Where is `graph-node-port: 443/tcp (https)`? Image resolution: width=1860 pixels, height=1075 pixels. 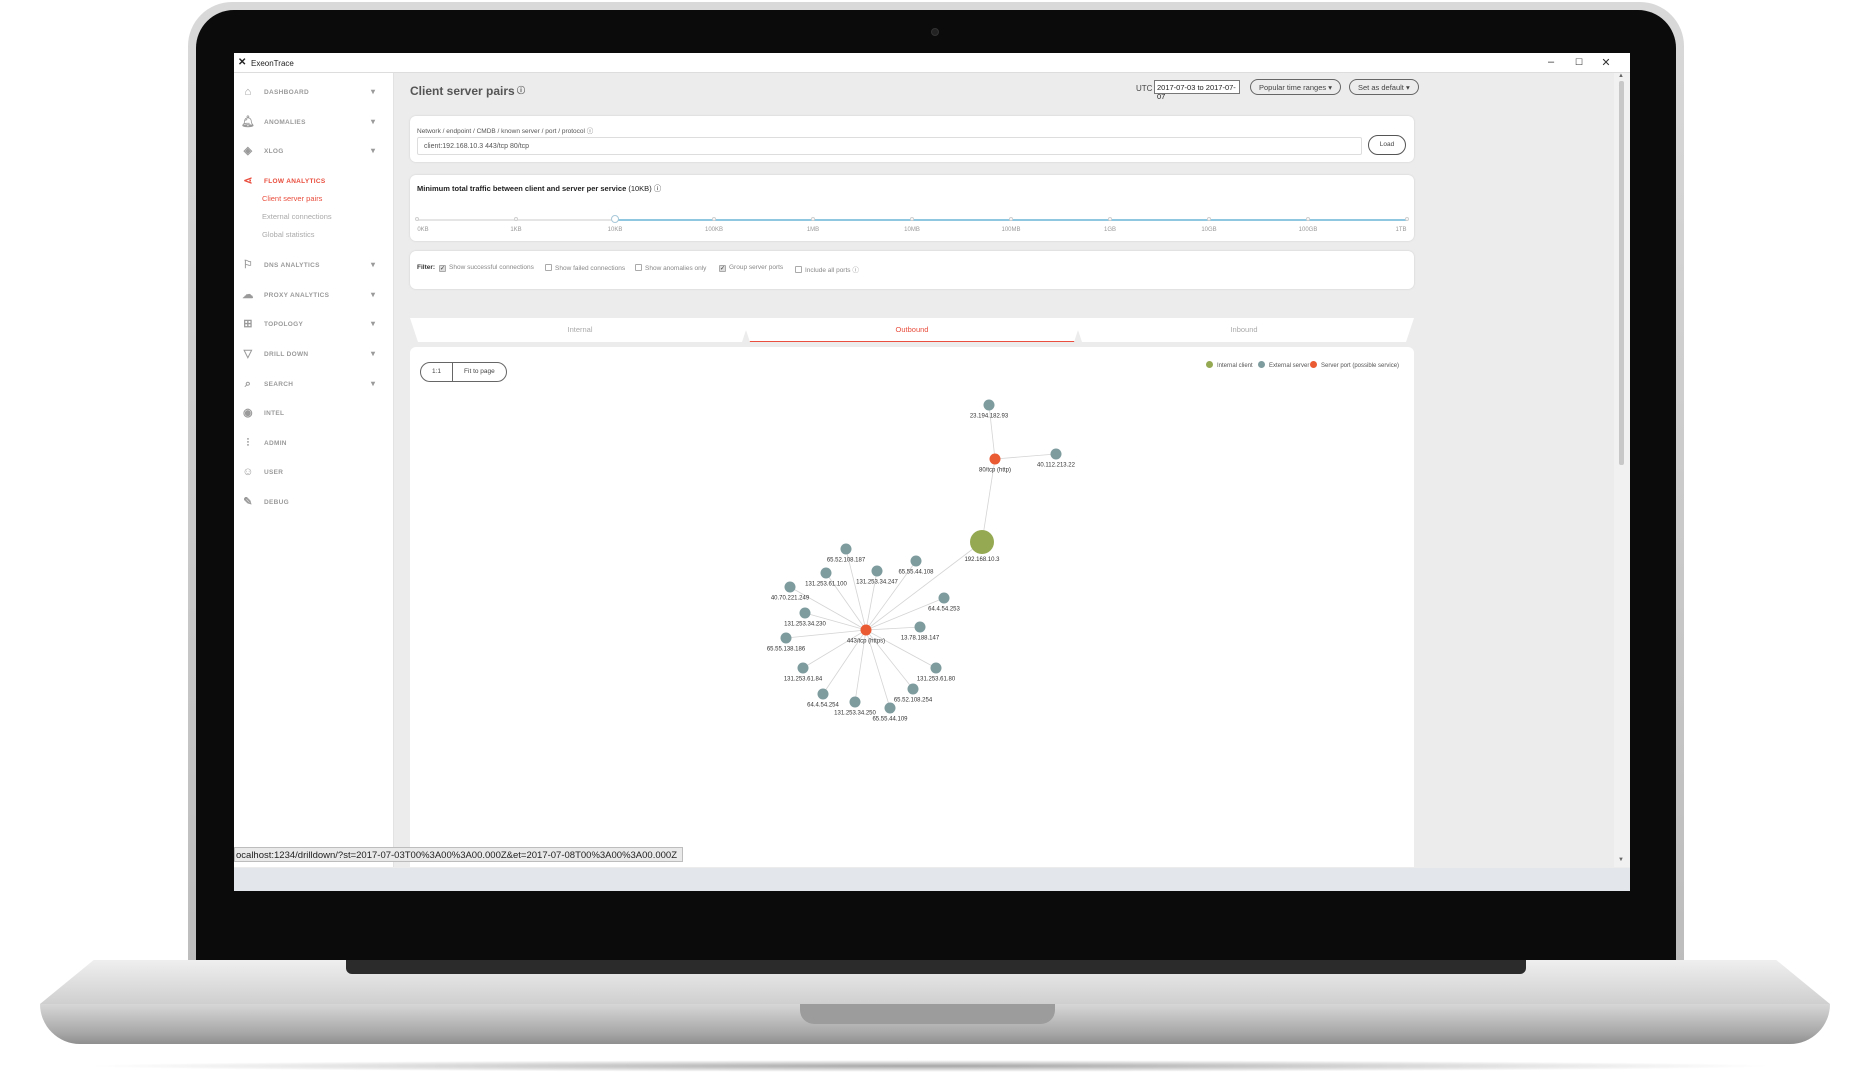 graph-node-port: 443/tcp (https) is located at coordinates (866, 634).